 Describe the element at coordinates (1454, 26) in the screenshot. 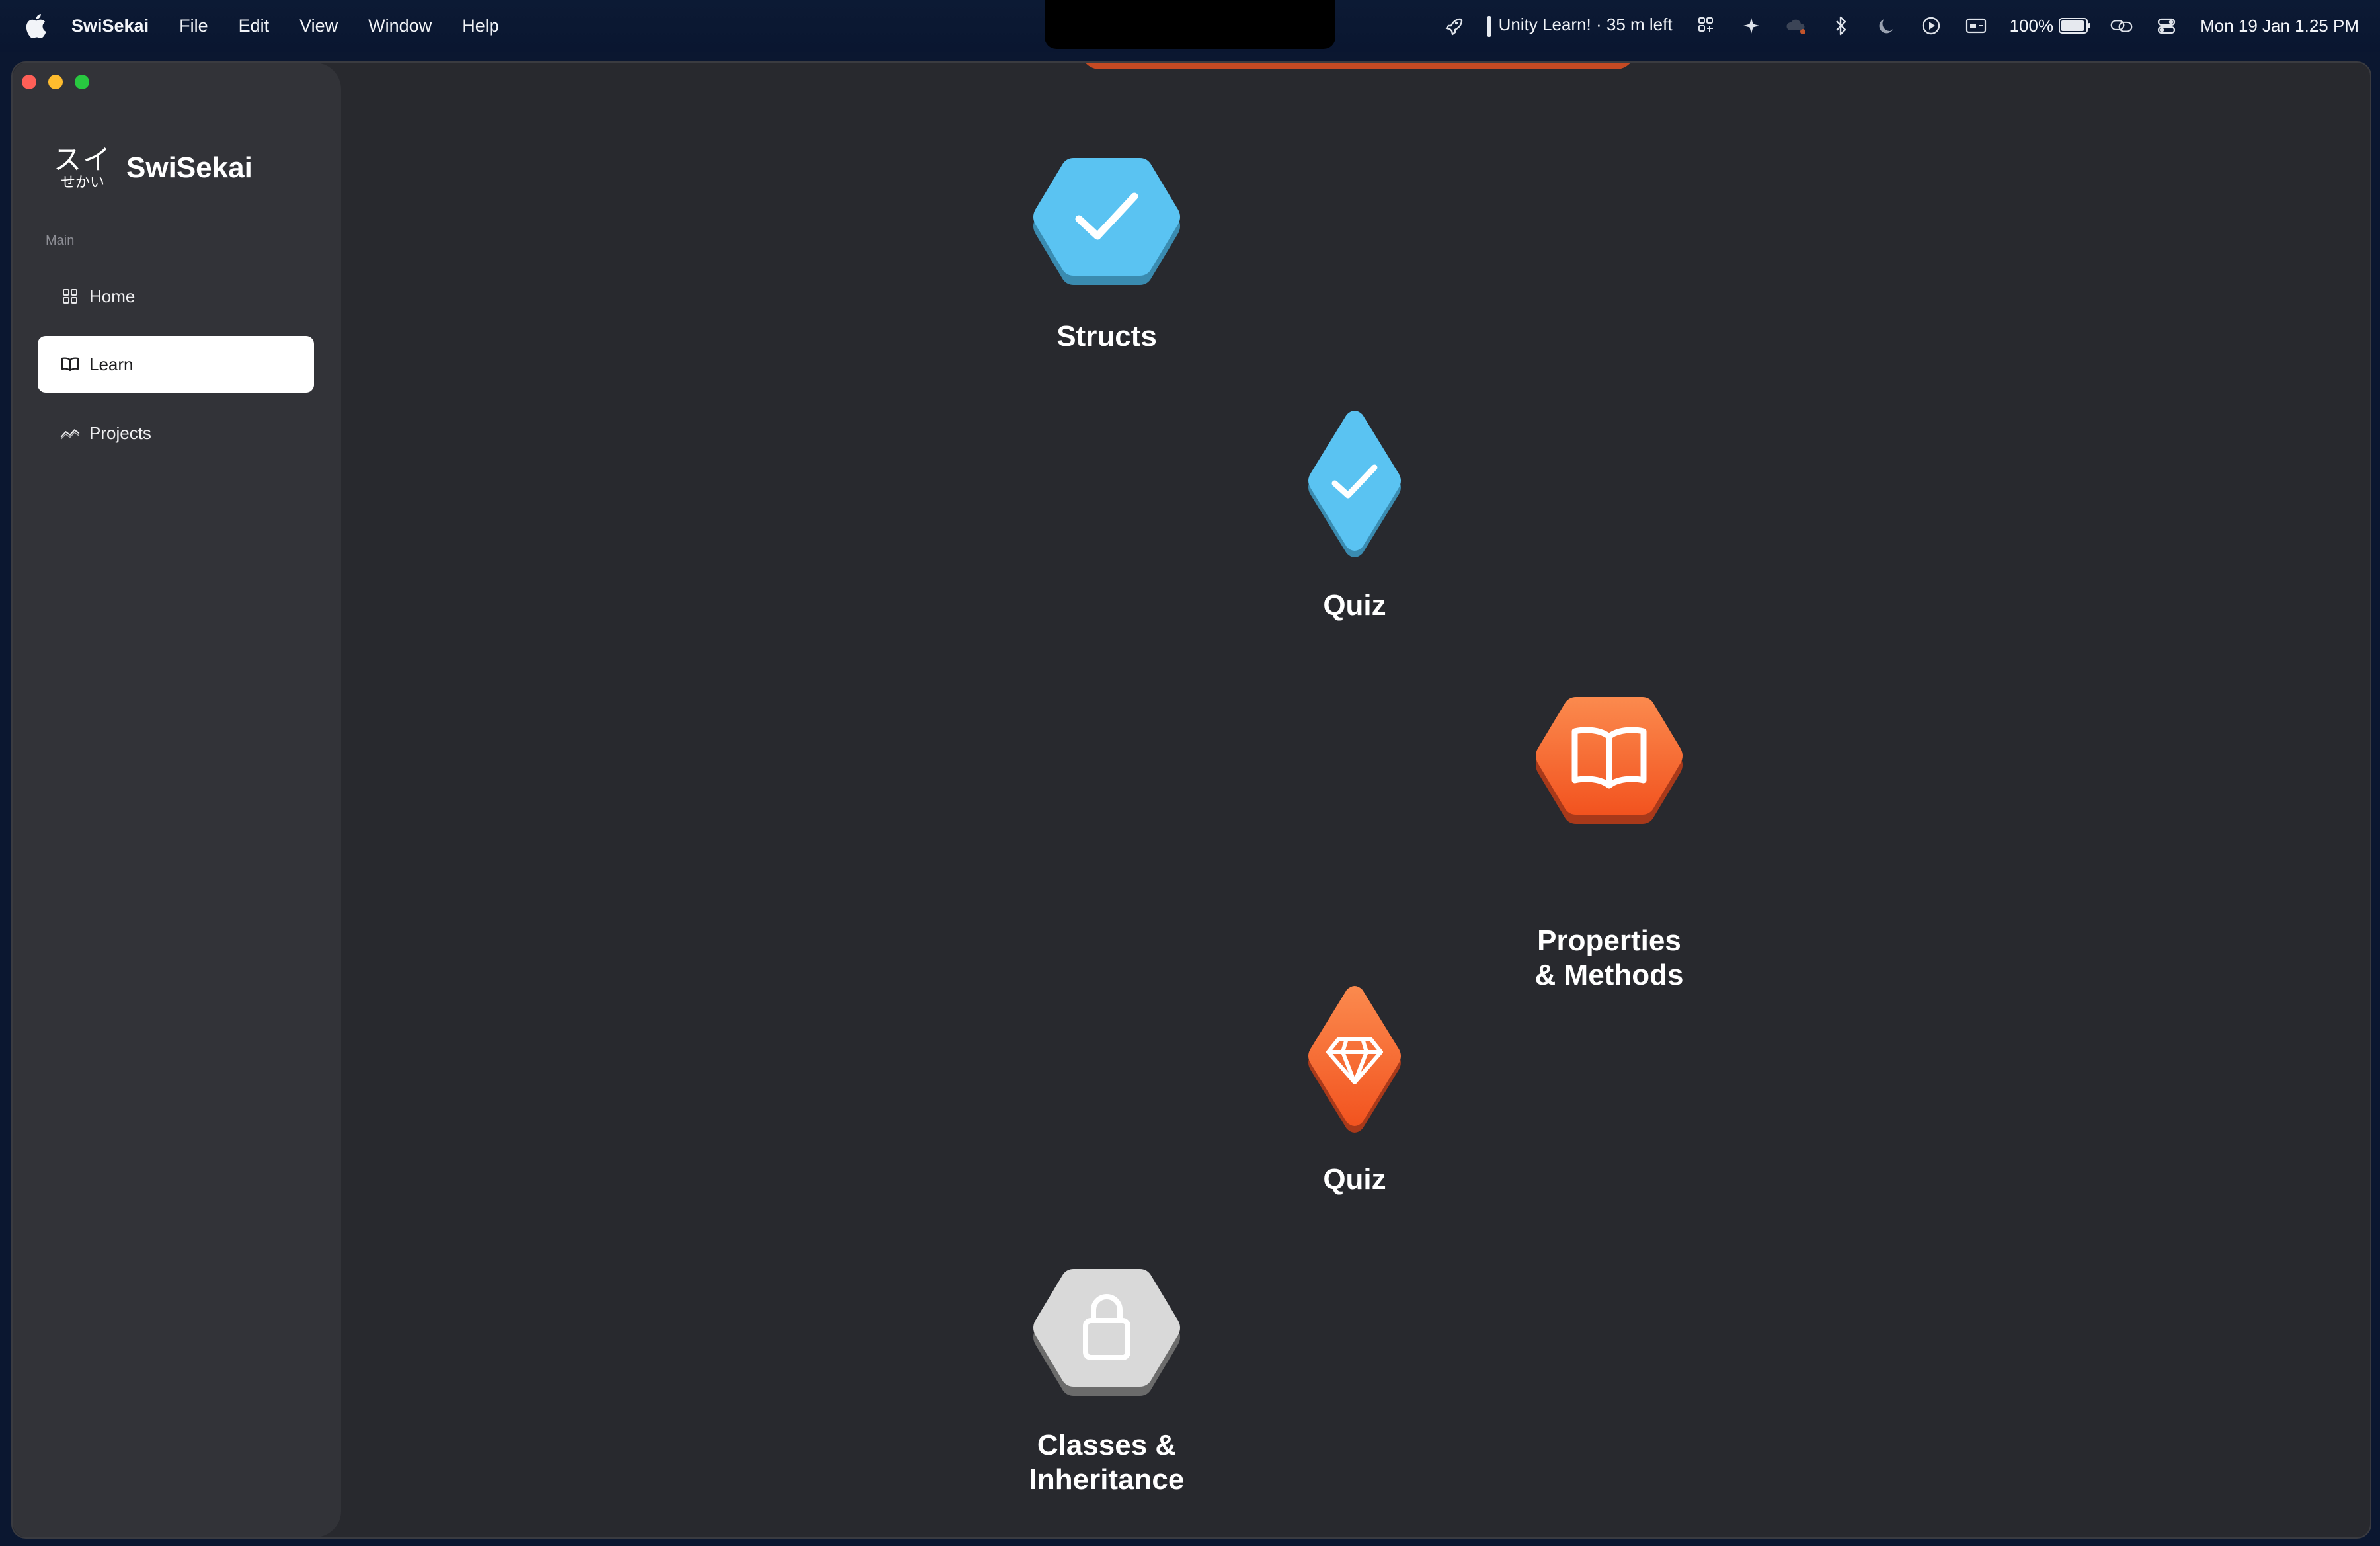

I see `rocket-icon` at that location.